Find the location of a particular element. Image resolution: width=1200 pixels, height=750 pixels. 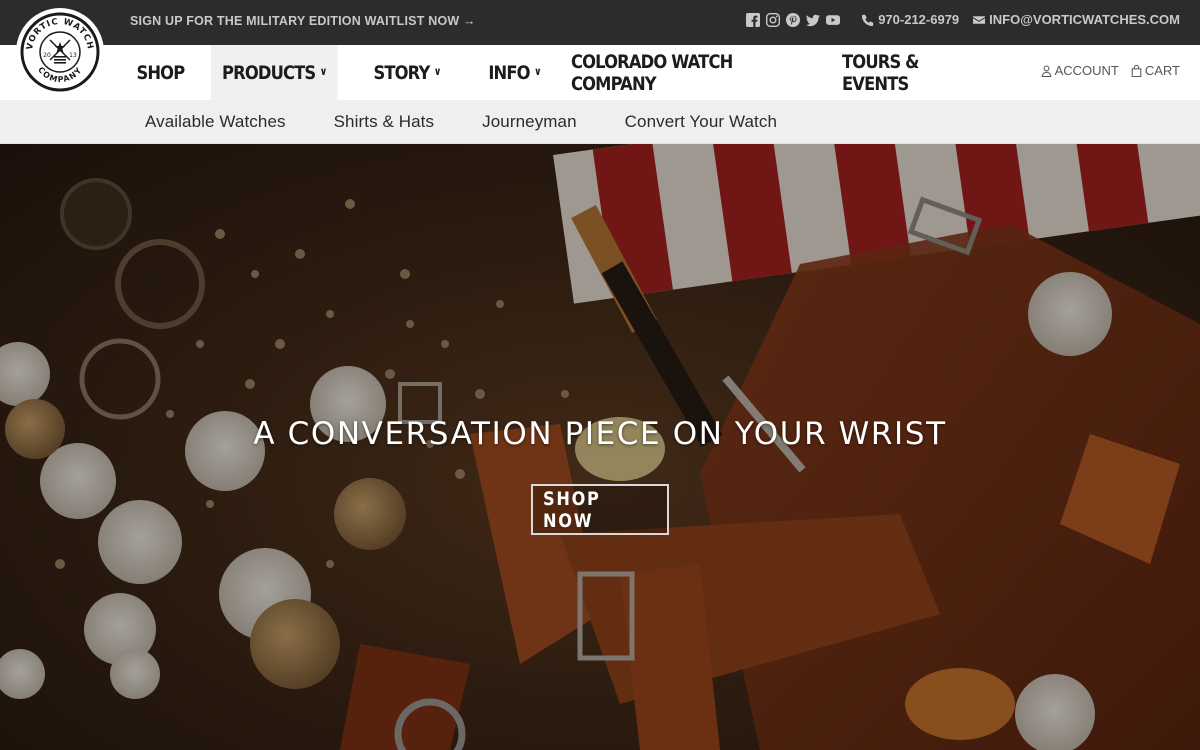

svg-text: 13 is located at coordinates (73, 55).